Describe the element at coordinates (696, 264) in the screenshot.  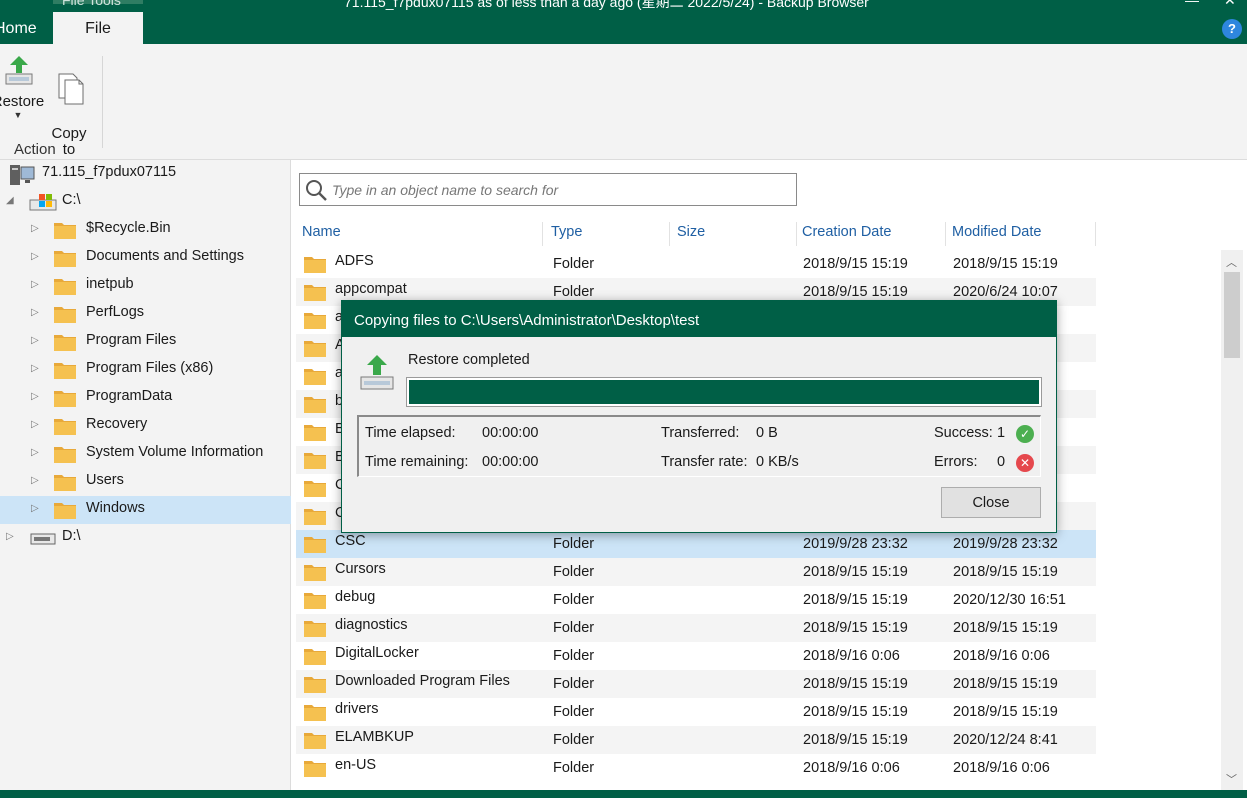
I see `table-row: ADFS Folder 2018/9/15 15:19 2018/9/15 15:19` at that location.